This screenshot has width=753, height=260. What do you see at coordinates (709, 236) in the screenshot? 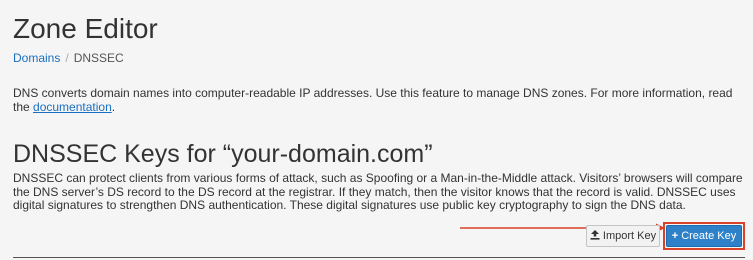
I see `create-key-label: Create Key` at bounding box center [709, 236].